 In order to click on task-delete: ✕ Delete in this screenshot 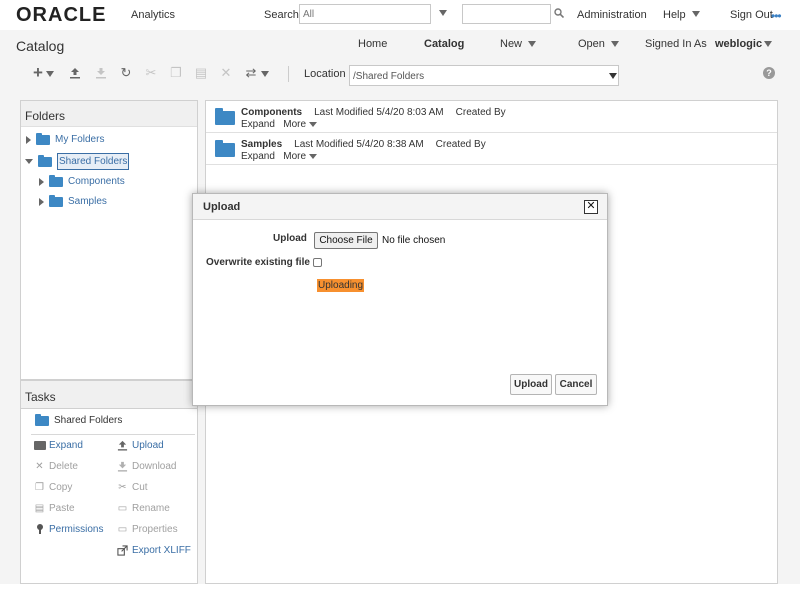, I will do `click(55, 466)`.